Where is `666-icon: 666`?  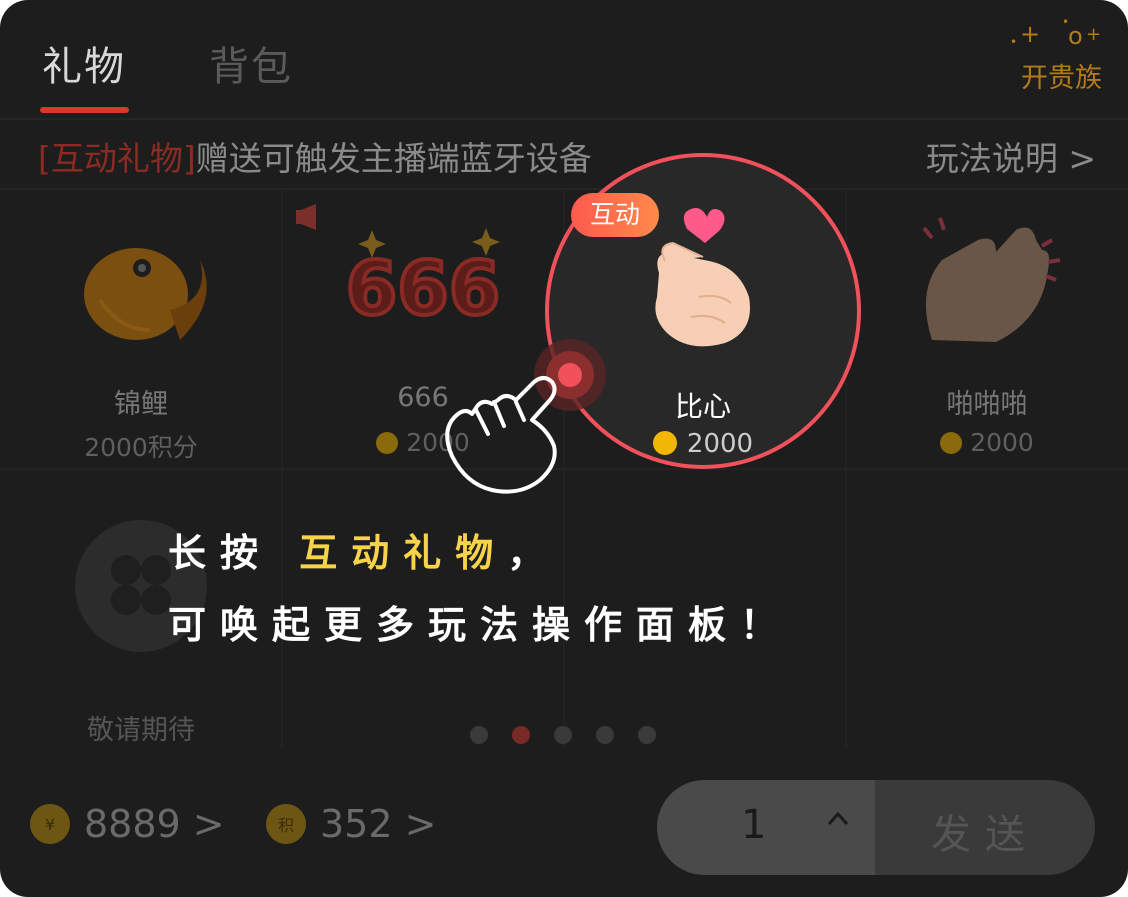
666-icon: 666 is located at coordinates (399, 269).